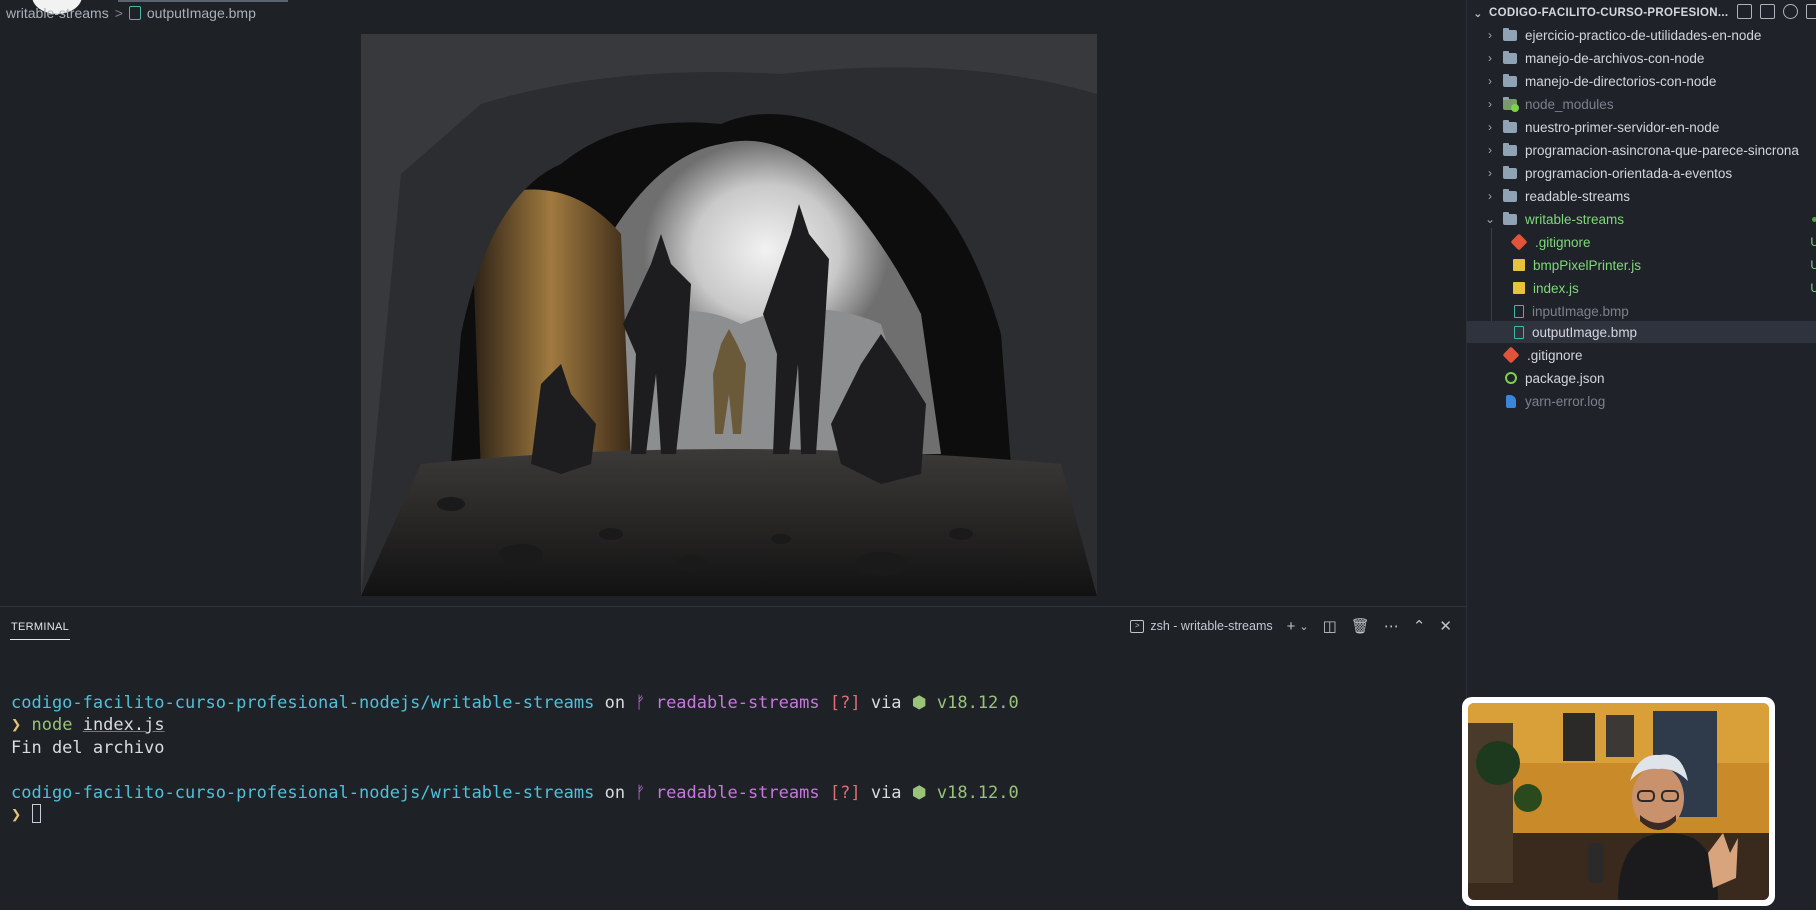  Describe the element at coordinates (1776, 11) in the screenshot. I see `explorer-actions` at that location.